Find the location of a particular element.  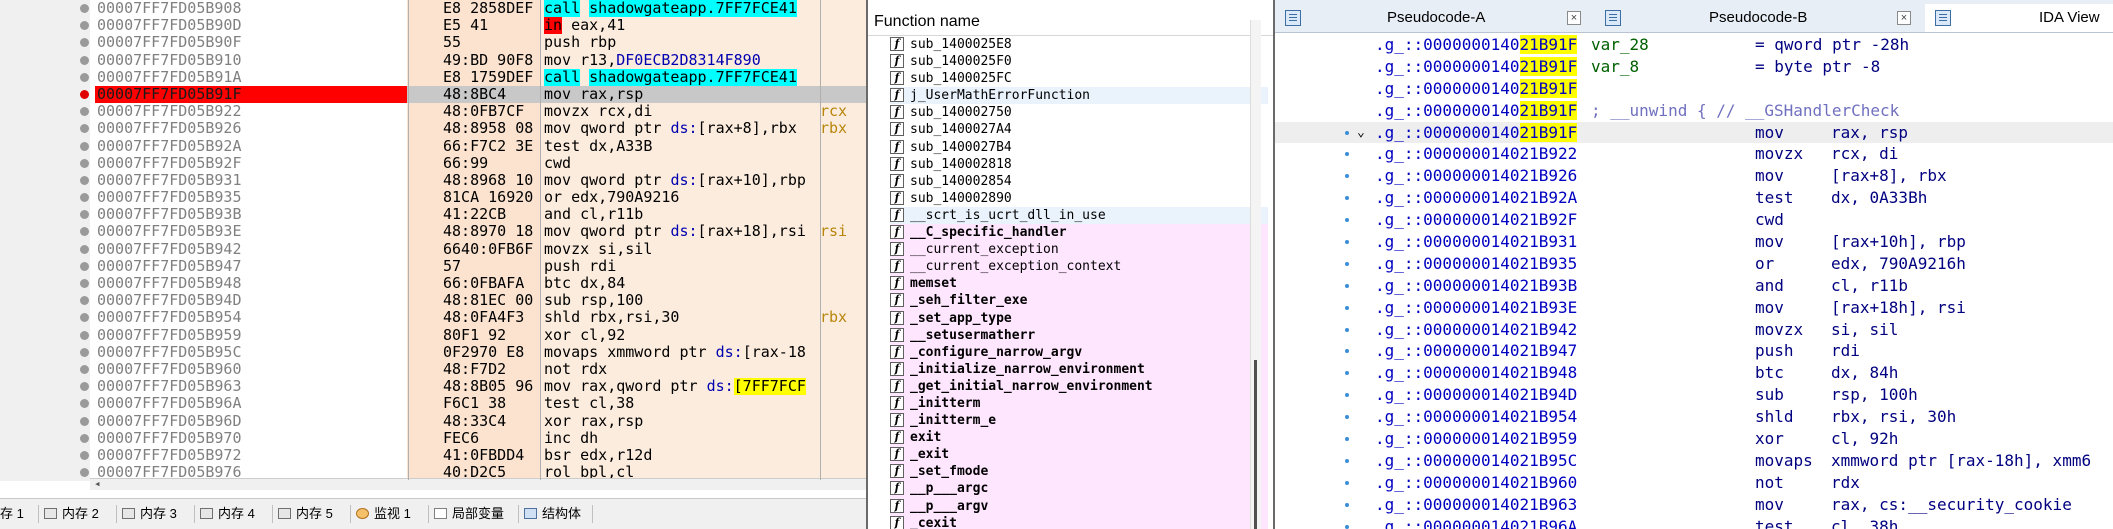

ida-listing-row: .g_::000000014021B948 btc dx, 84h is located at coordinates (1694, 373).